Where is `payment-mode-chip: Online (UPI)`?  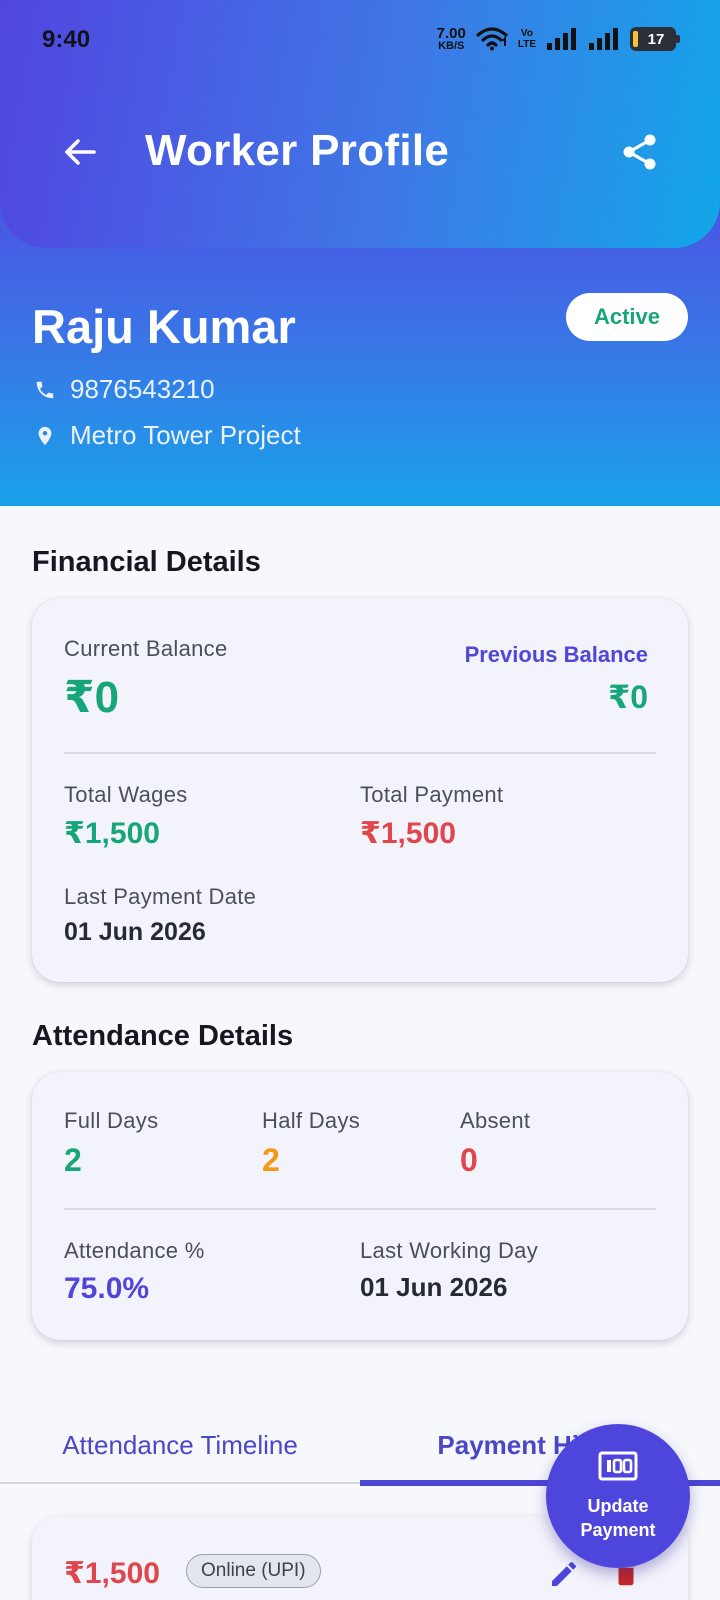
payment-mode-chip: Online (UPI) is located at coordinates (253, 1571).